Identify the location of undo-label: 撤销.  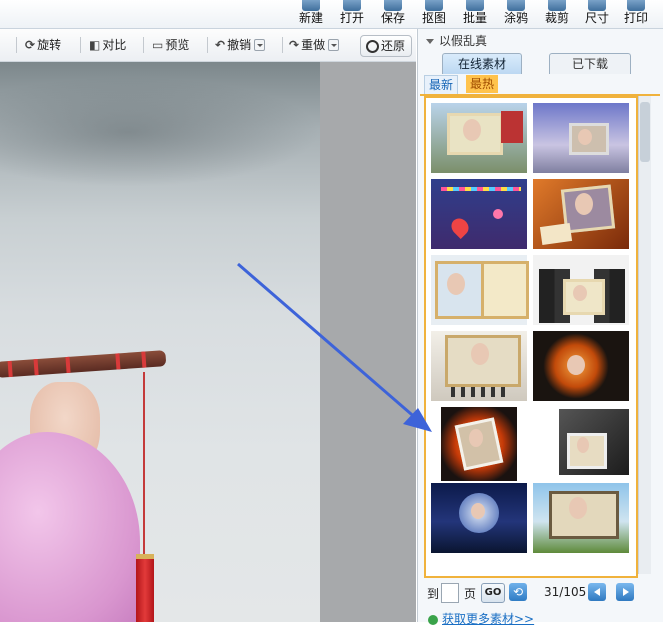
(239, 45).